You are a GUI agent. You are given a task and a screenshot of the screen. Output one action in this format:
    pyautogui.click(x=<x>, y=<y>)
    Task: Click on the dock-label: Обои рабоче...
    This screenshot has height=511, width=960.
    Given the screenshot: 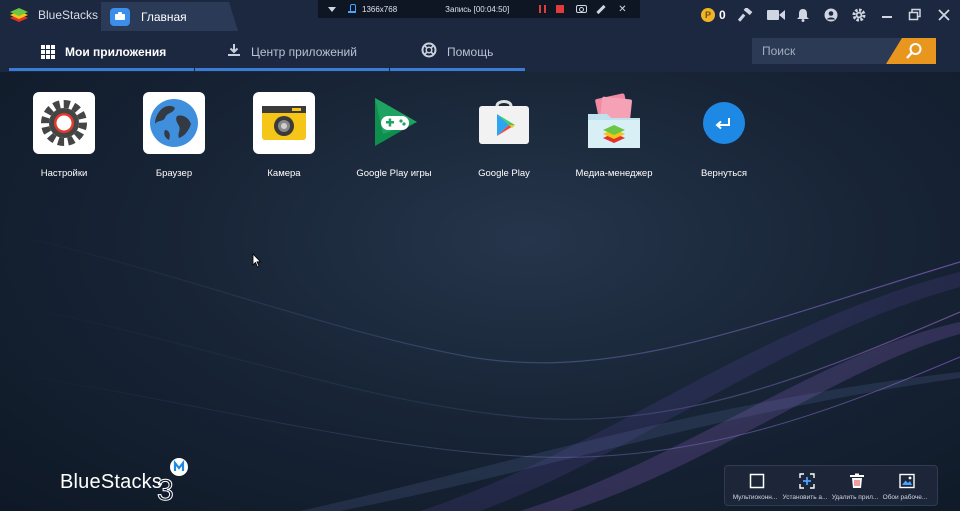 What is the action you would take?
    pyautogui.click(x=905, y=497)
    